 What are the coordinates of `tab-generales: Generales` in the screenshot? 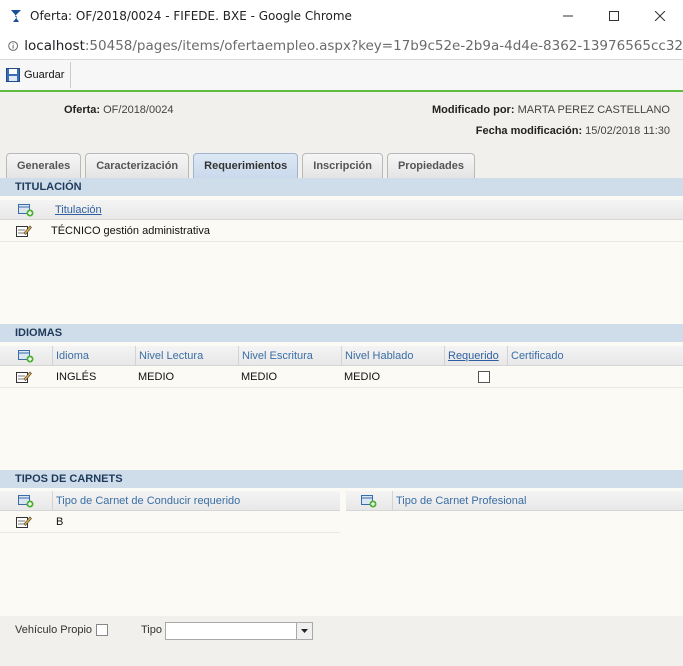 It's located at (44, 165).